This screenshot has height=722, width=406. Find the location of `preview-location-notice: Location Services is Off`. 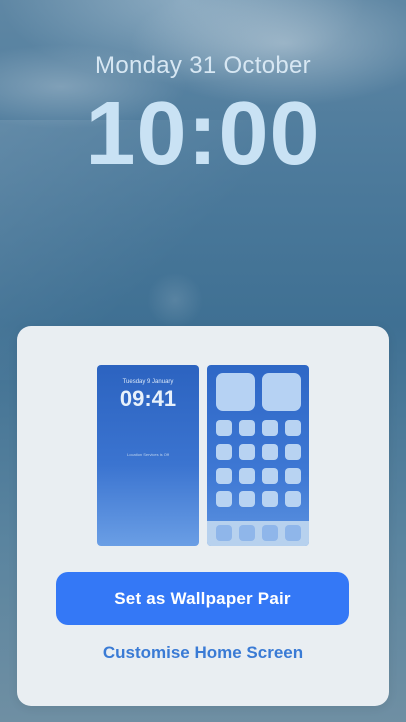

preview-location-notice: Location Services is Off is located at coordinates (148, 454).